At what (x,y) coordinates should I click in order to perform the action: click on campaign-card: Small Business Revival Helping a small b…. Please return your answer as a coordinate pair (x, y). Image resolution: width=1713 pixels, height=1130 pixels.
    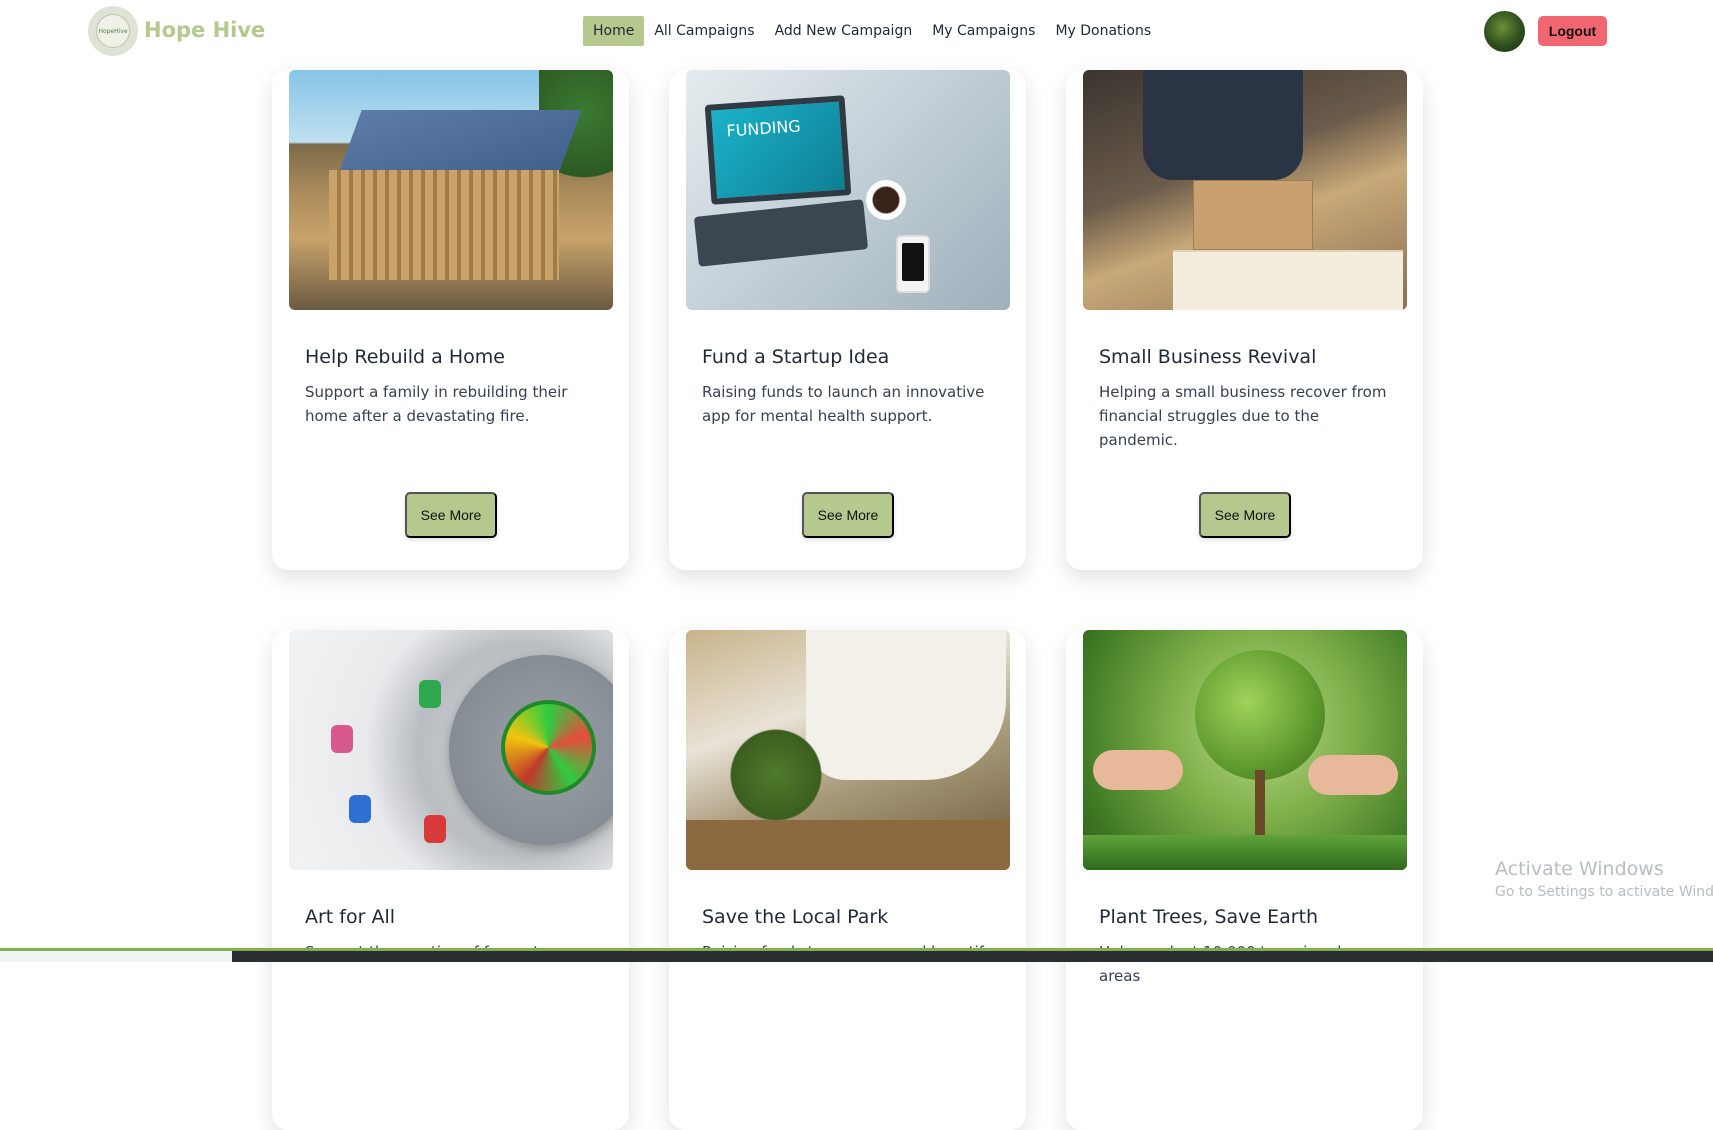
    Looking at the image, I should click on (1244, 320).